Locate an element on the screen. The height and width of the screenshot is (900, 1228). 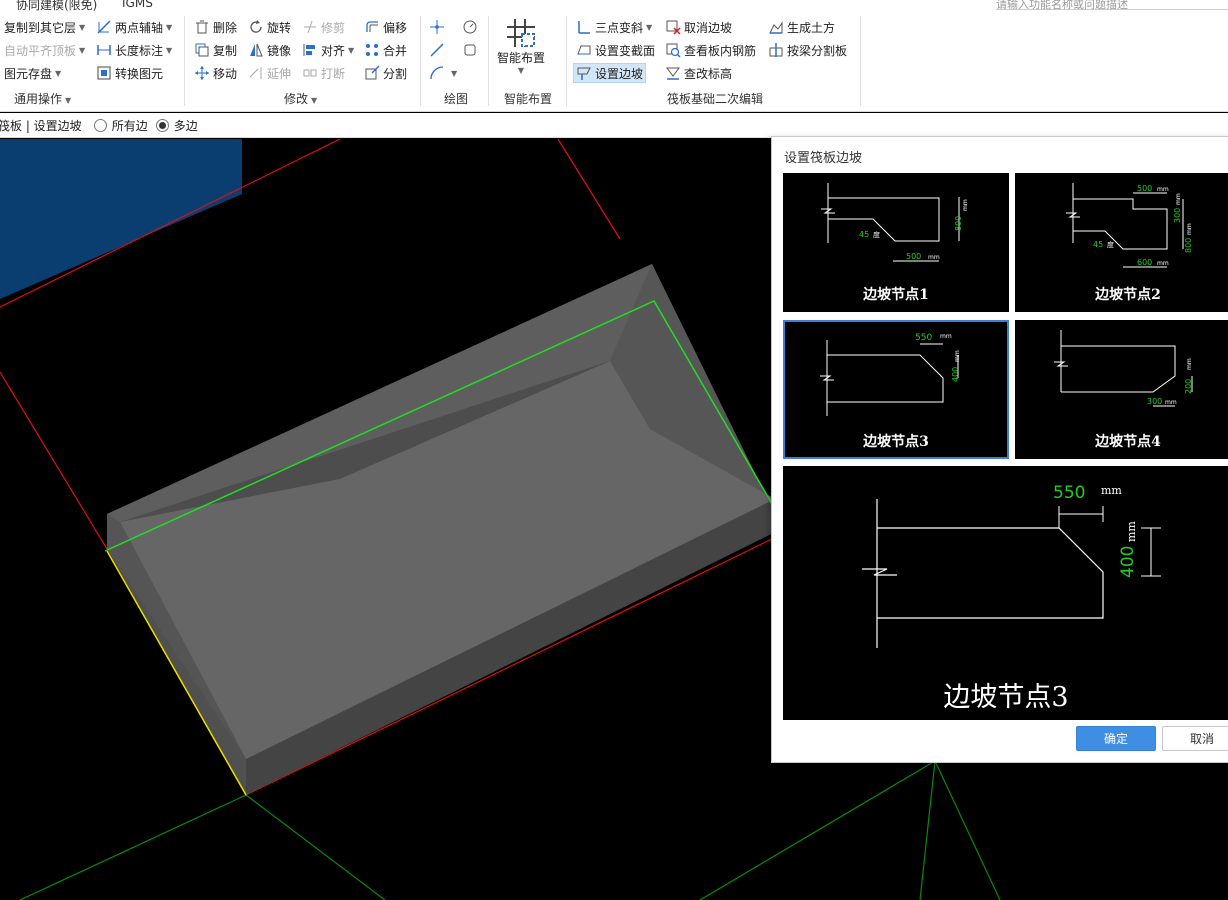
split-by-beam-icon is located at coordinates (776, 50).